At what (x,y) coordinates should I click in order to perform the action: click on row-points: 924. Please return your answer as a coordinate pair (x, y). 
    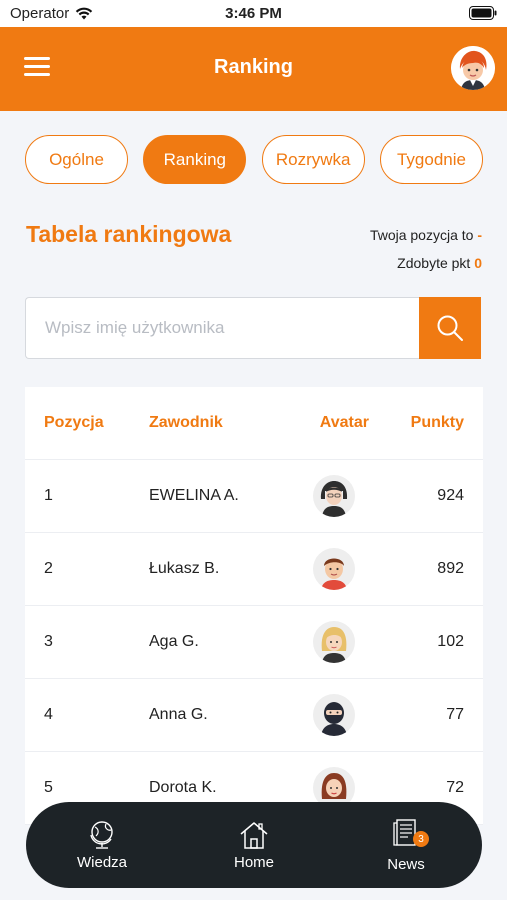
    Looking at the image, I should click on (450, 495).